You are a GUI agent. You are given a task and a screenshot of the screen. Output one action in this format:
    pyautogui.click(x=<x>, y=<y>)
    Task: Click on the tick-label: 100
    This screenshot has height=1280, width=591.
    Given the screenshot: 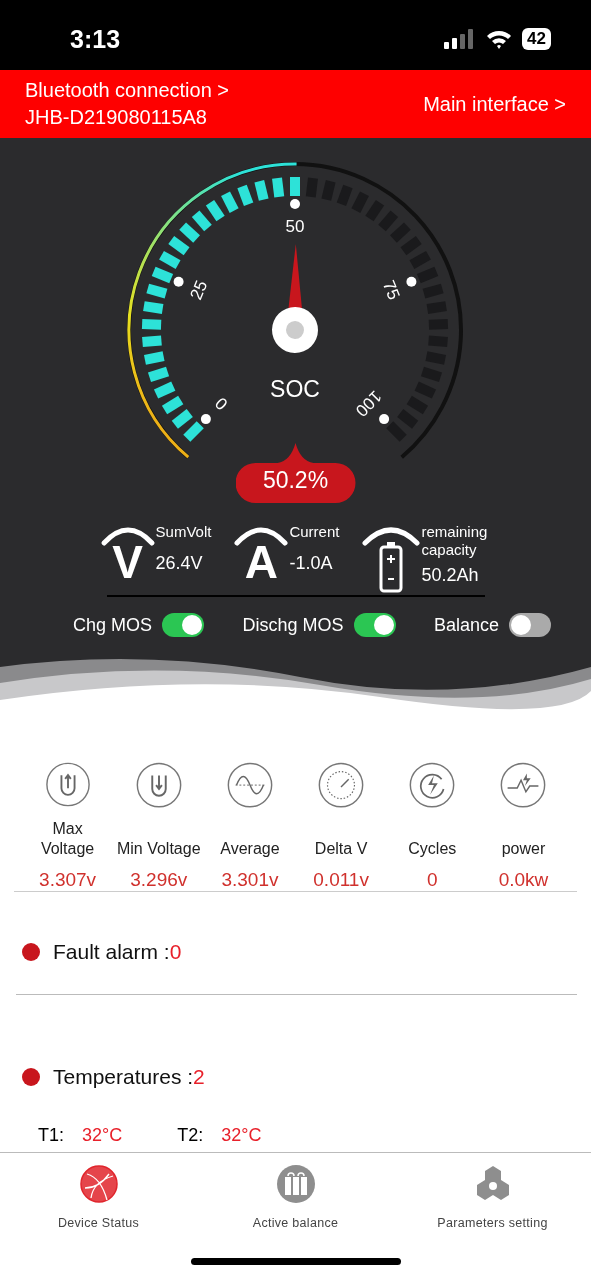 What is the action you would take?
    pyautogui.click(x=368, y=403)
    